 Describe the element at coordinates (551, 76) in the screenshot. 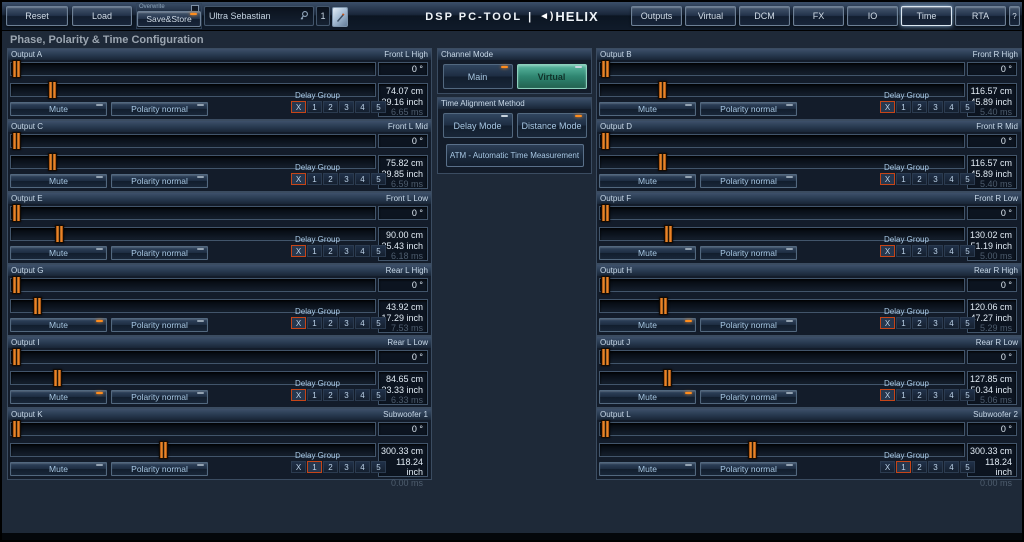

I see `virtual-mode-button: Virtual` at that location.